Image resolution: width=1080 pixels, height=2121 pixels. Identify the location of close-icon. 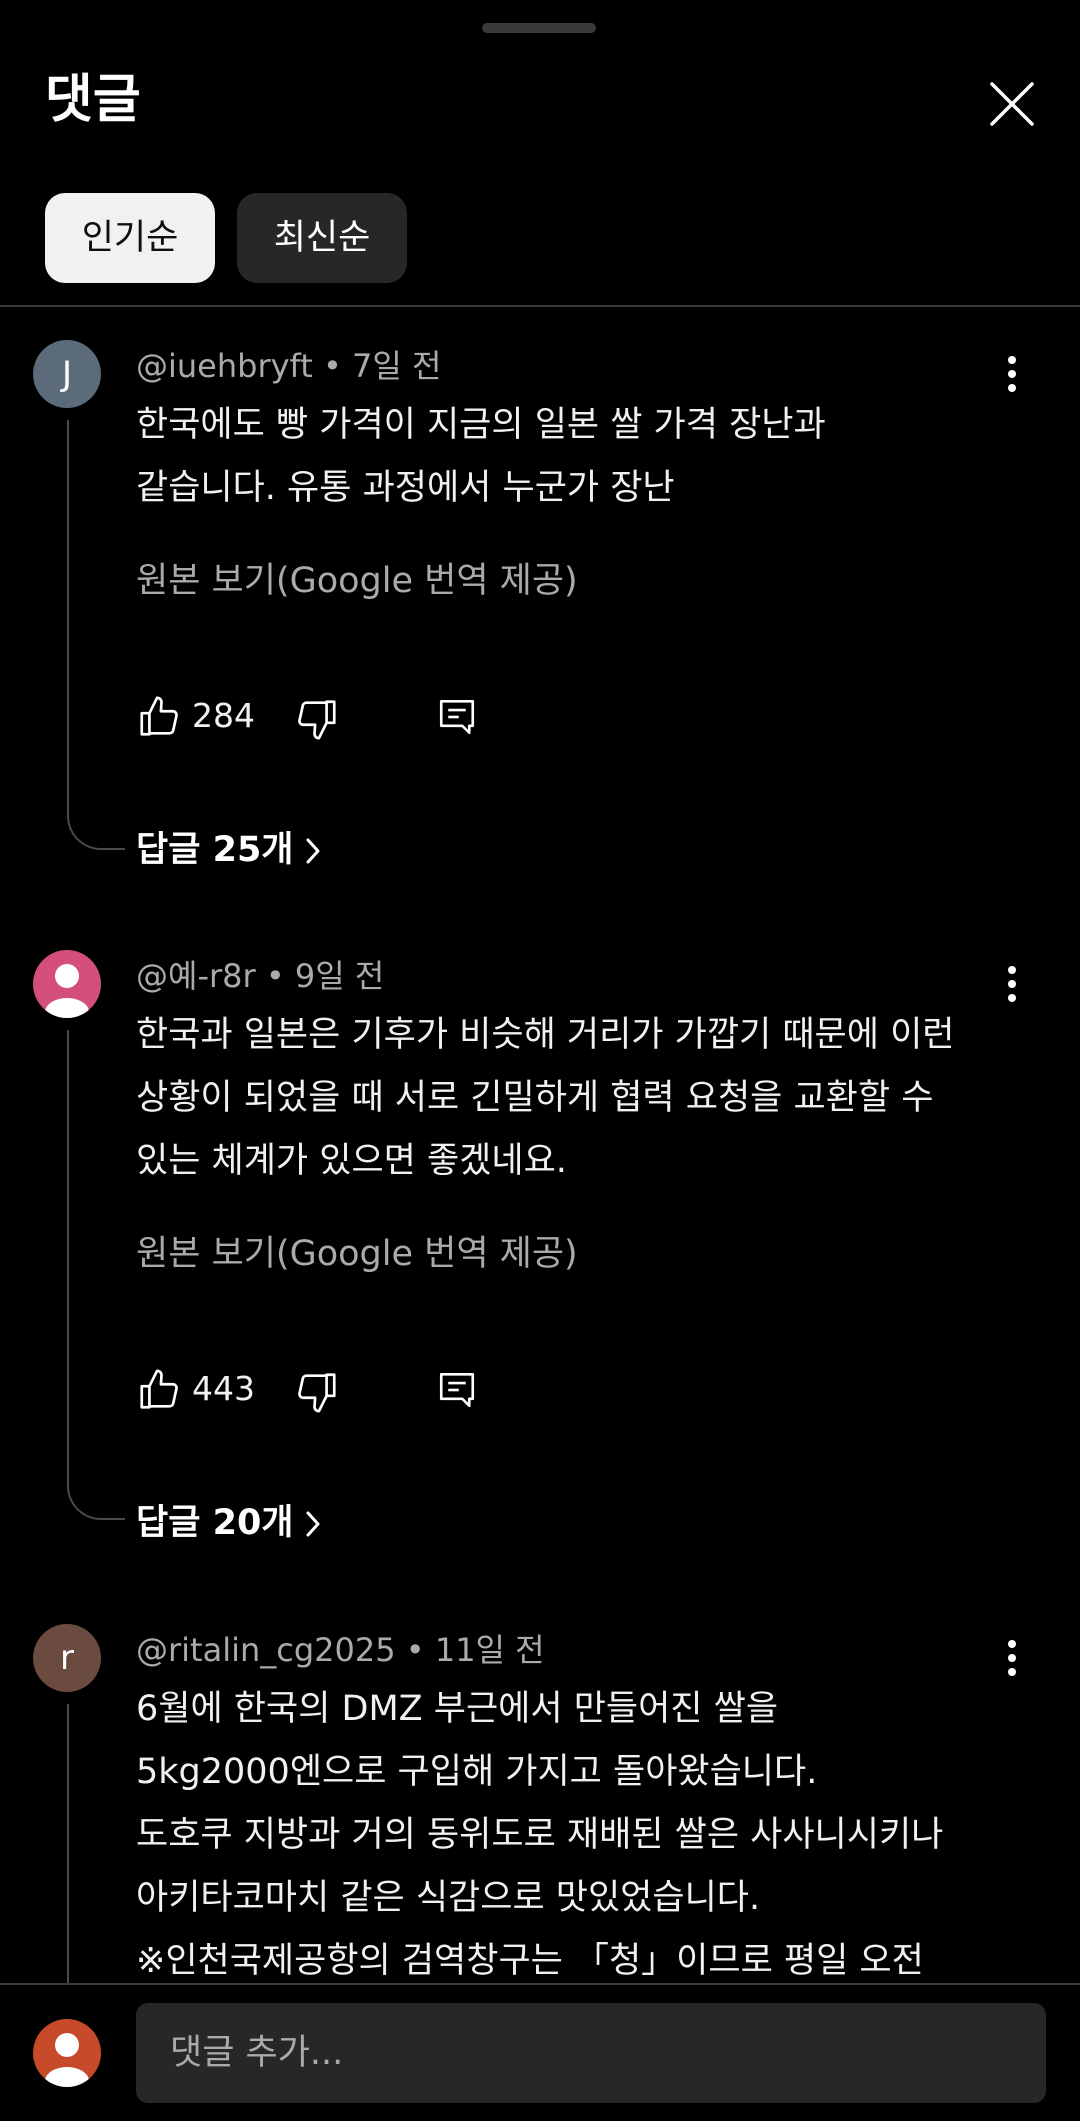
(1012, 104).